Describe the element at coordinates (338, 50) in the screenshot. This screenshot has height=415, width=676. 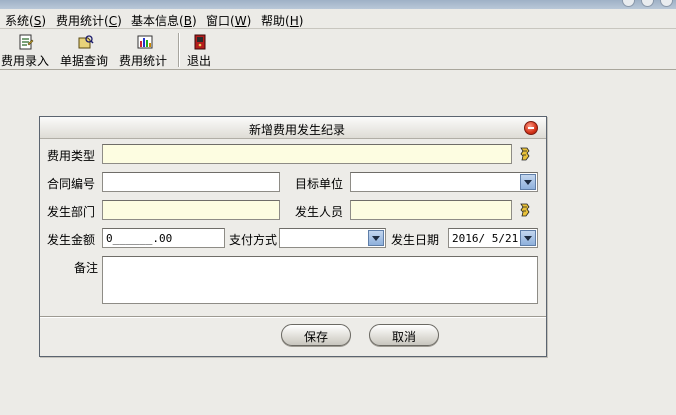
I see `toolbar: 费用录入 单据查询 费用统计 退出` at that location.